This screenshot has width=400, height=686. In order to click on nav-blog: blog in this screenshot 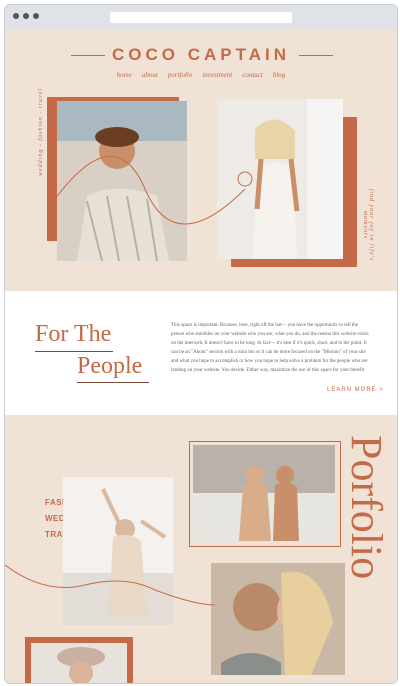, I will do `click(279, 75)`.